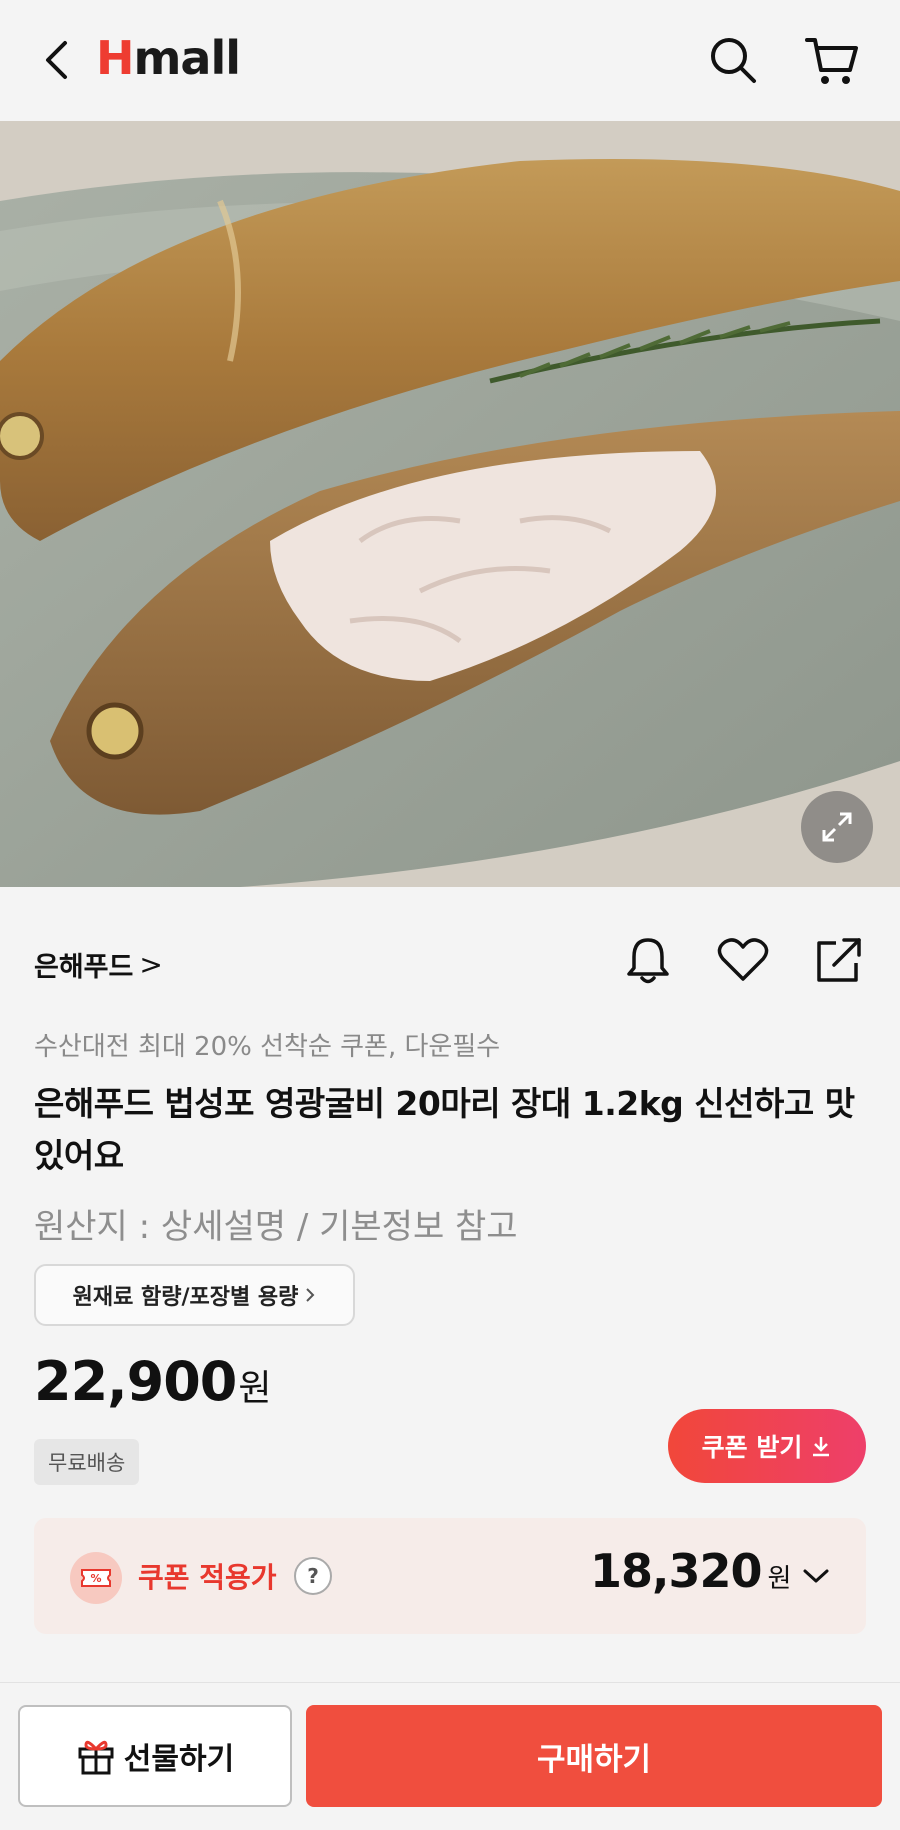  Describe the element at coordinates (87, 1462) in the screenshot. I see `shipping-badge: 무료배송` at that location.